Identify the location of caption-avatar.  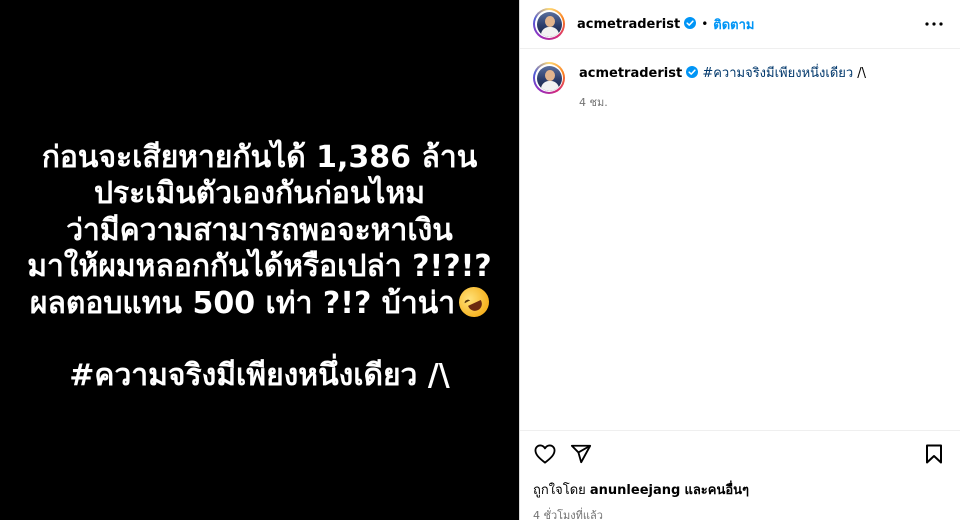
(549, 78).